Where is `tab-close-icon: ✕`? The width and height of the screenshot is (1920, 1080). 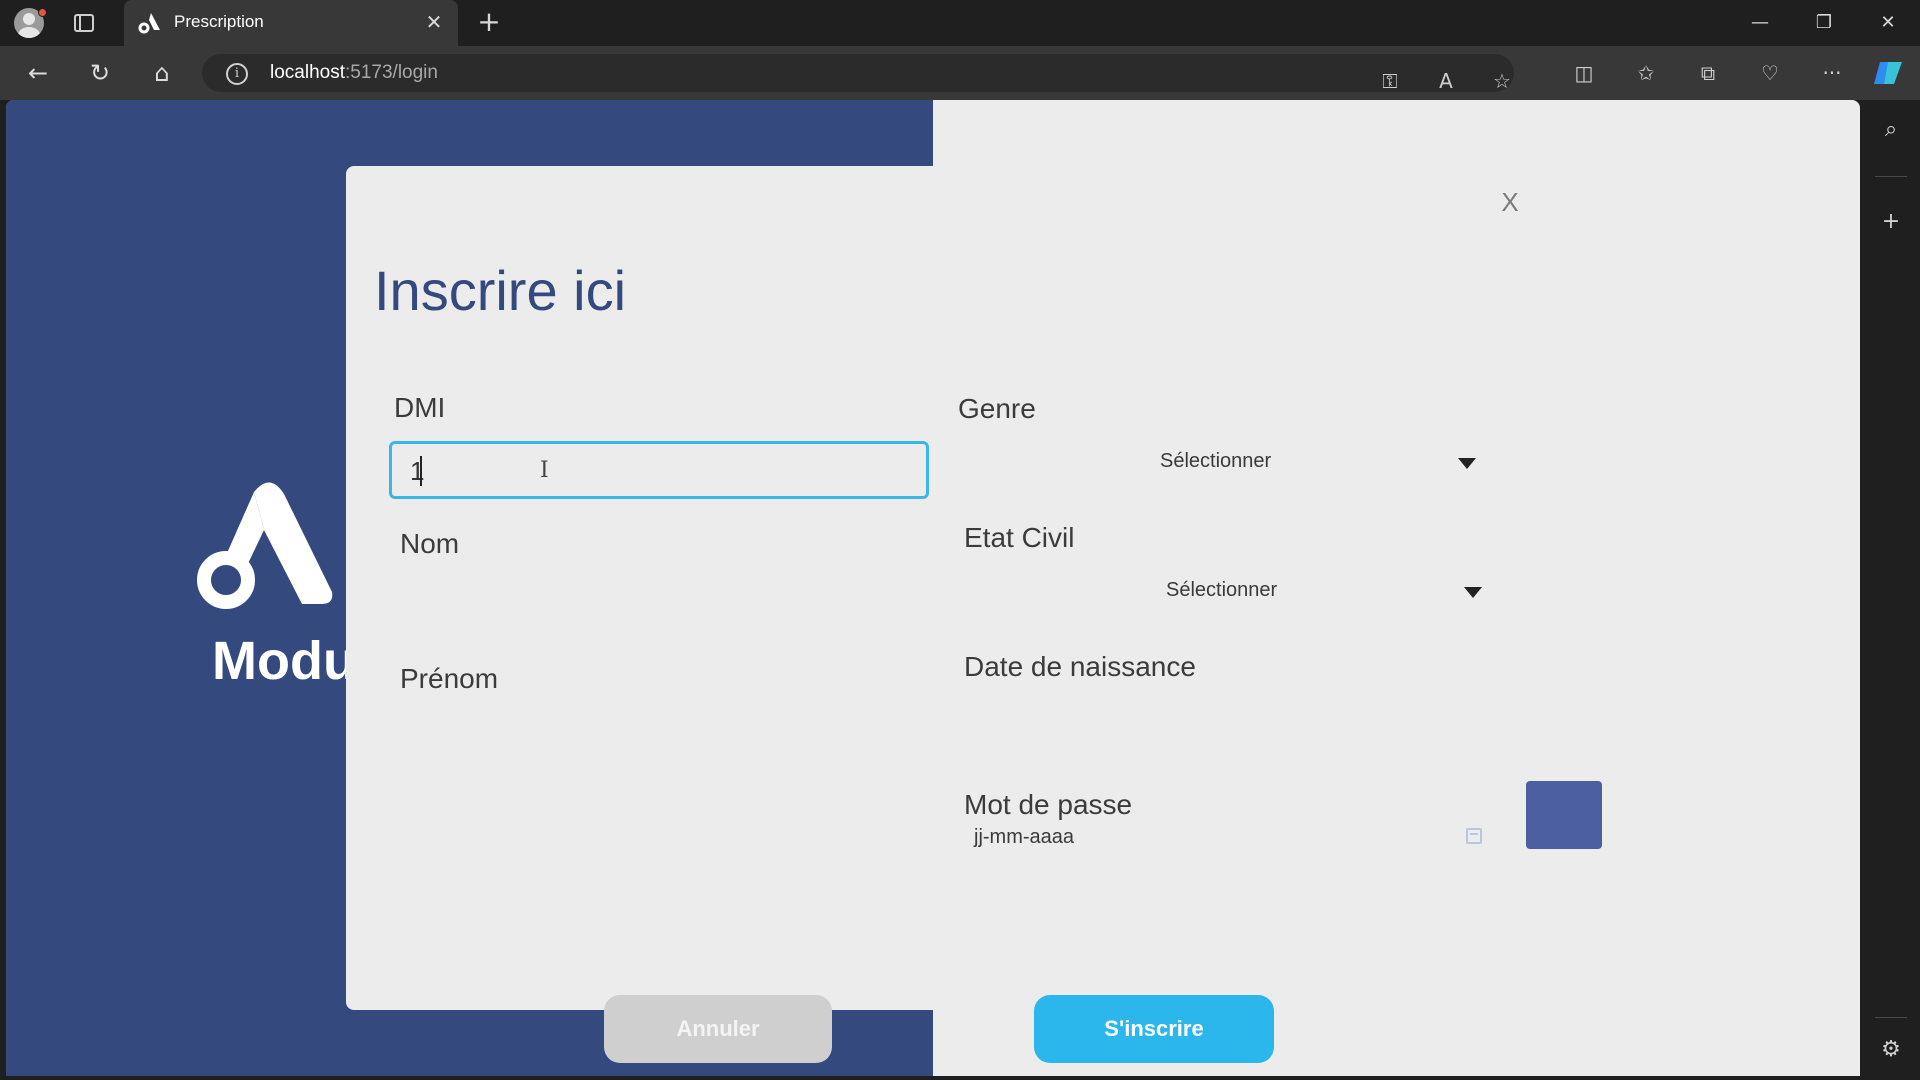 tab-close-icon: ✕ is located at coordinates (434, 22).